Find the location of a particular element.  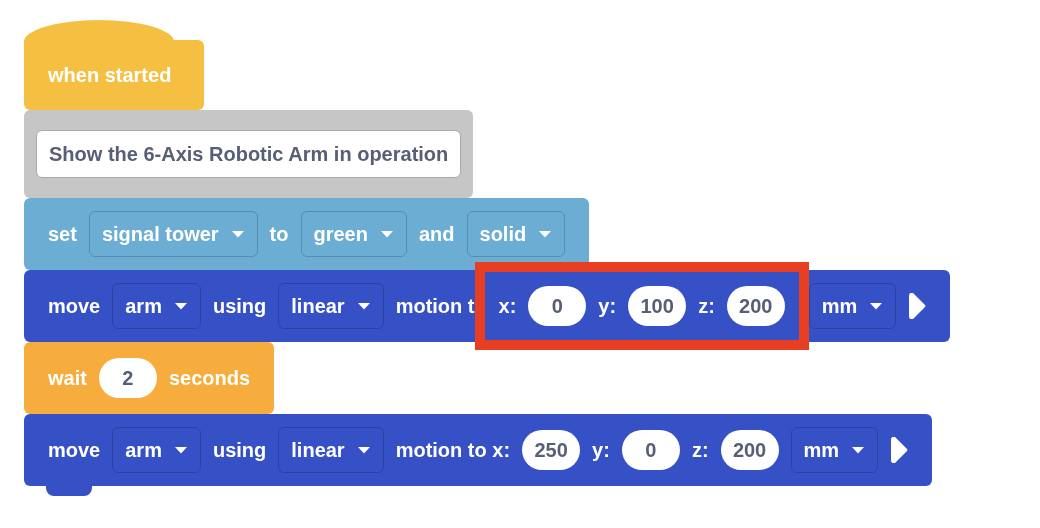

block-label: and is located at coordinates (436, 234).